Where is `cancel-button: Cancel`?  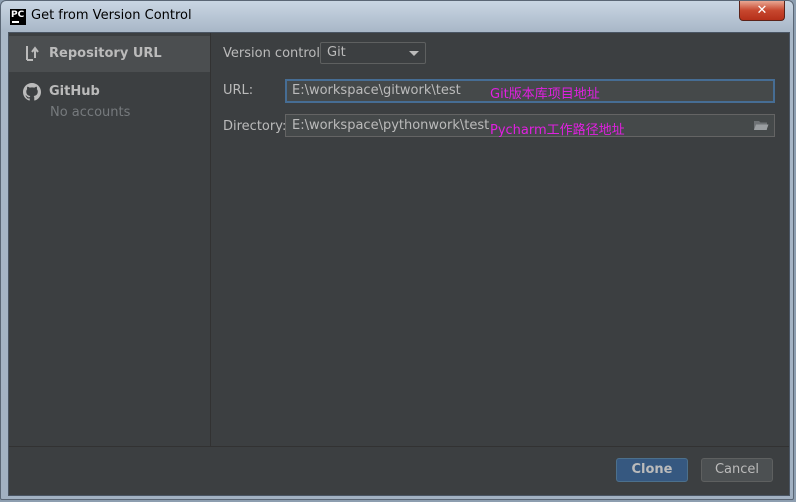 cancel-button: Cancel is located at coordinates (737, 470).